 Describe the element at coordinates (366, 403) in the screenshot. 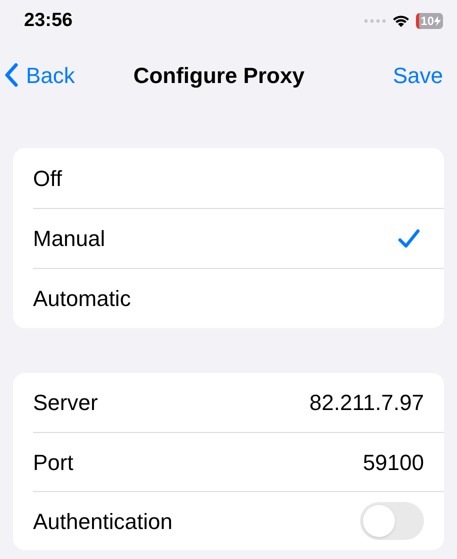

I see `setting-value: 82.211.7.97` at that location.